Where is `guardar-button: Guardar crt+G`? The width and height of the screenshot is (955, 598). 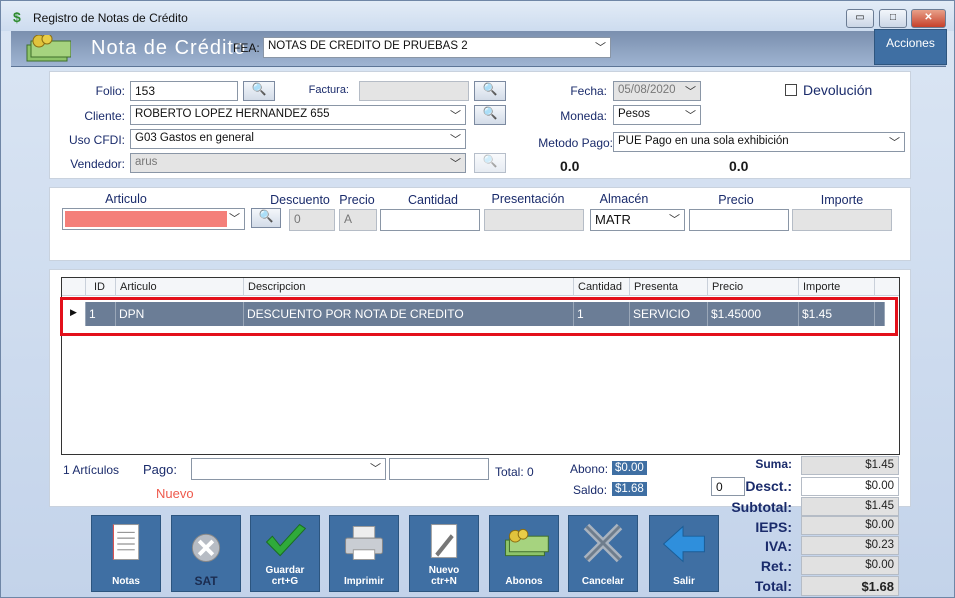 guardar-button: Guardar crt+G is located at coordinates (285, 553).